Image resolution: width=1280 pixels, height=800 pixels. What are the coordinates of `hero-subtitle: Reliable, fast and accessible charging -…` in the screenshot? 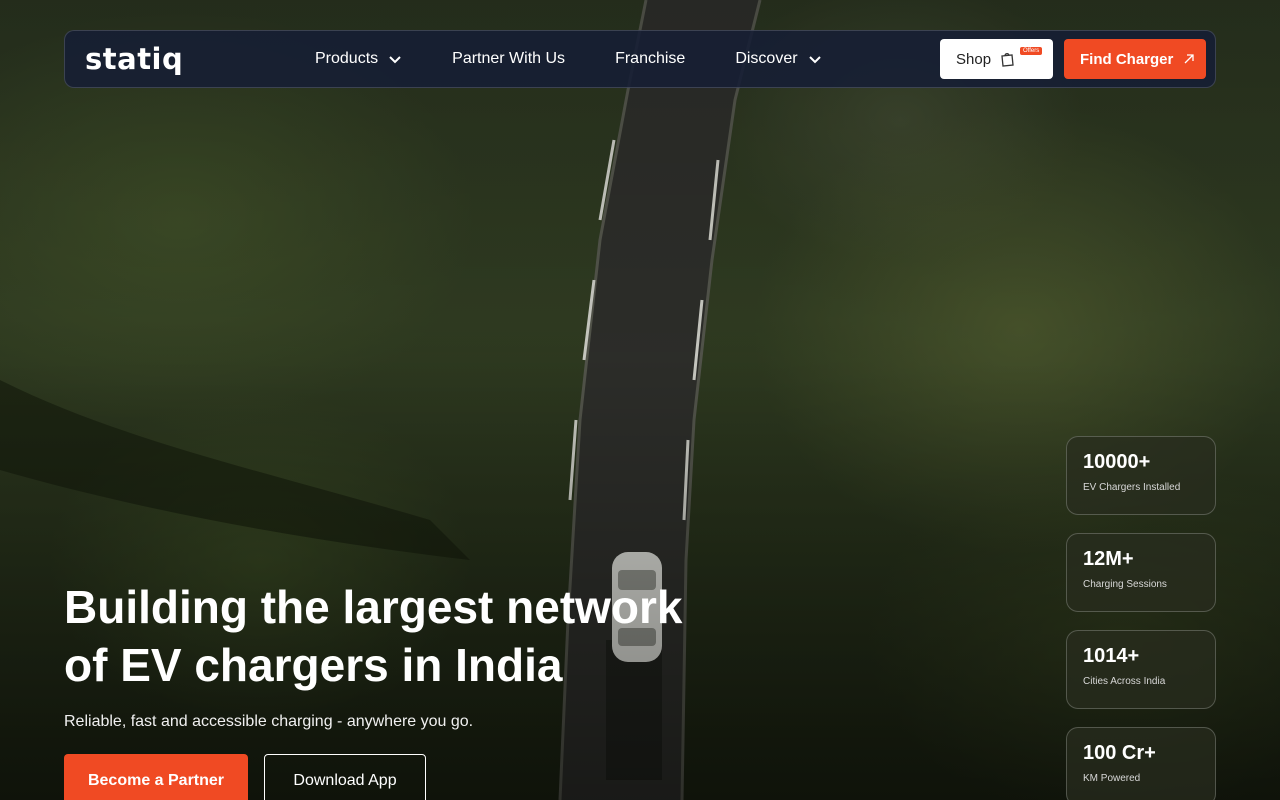 It's located at (269, 721).